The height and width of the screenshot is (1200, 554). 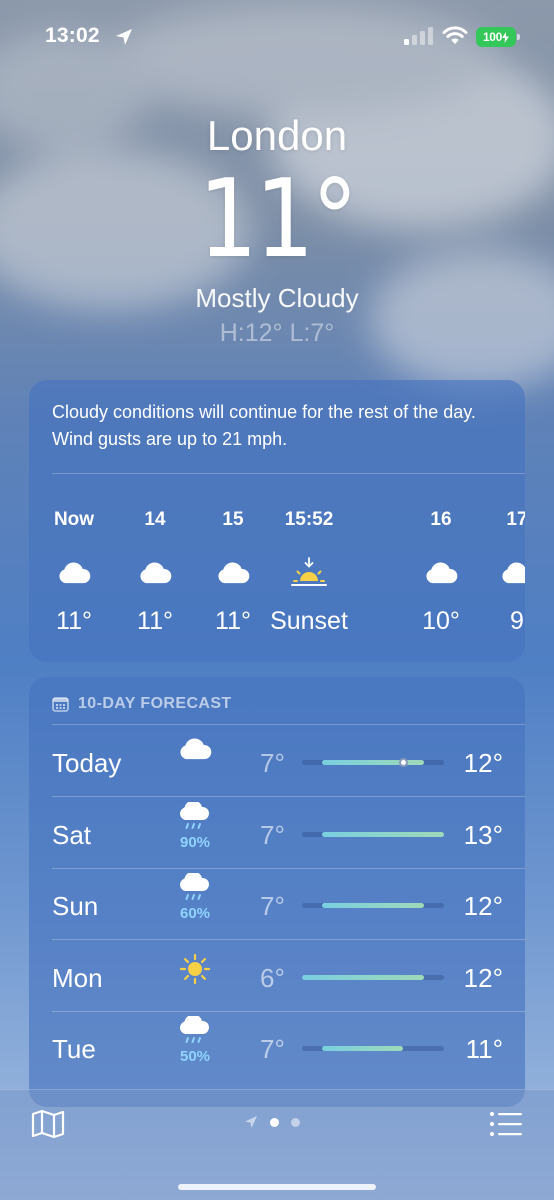 What do you see at coordinates (72, 35) in the screenshot?
I see `status-time: 13:02` at bounding box center [72, 35].